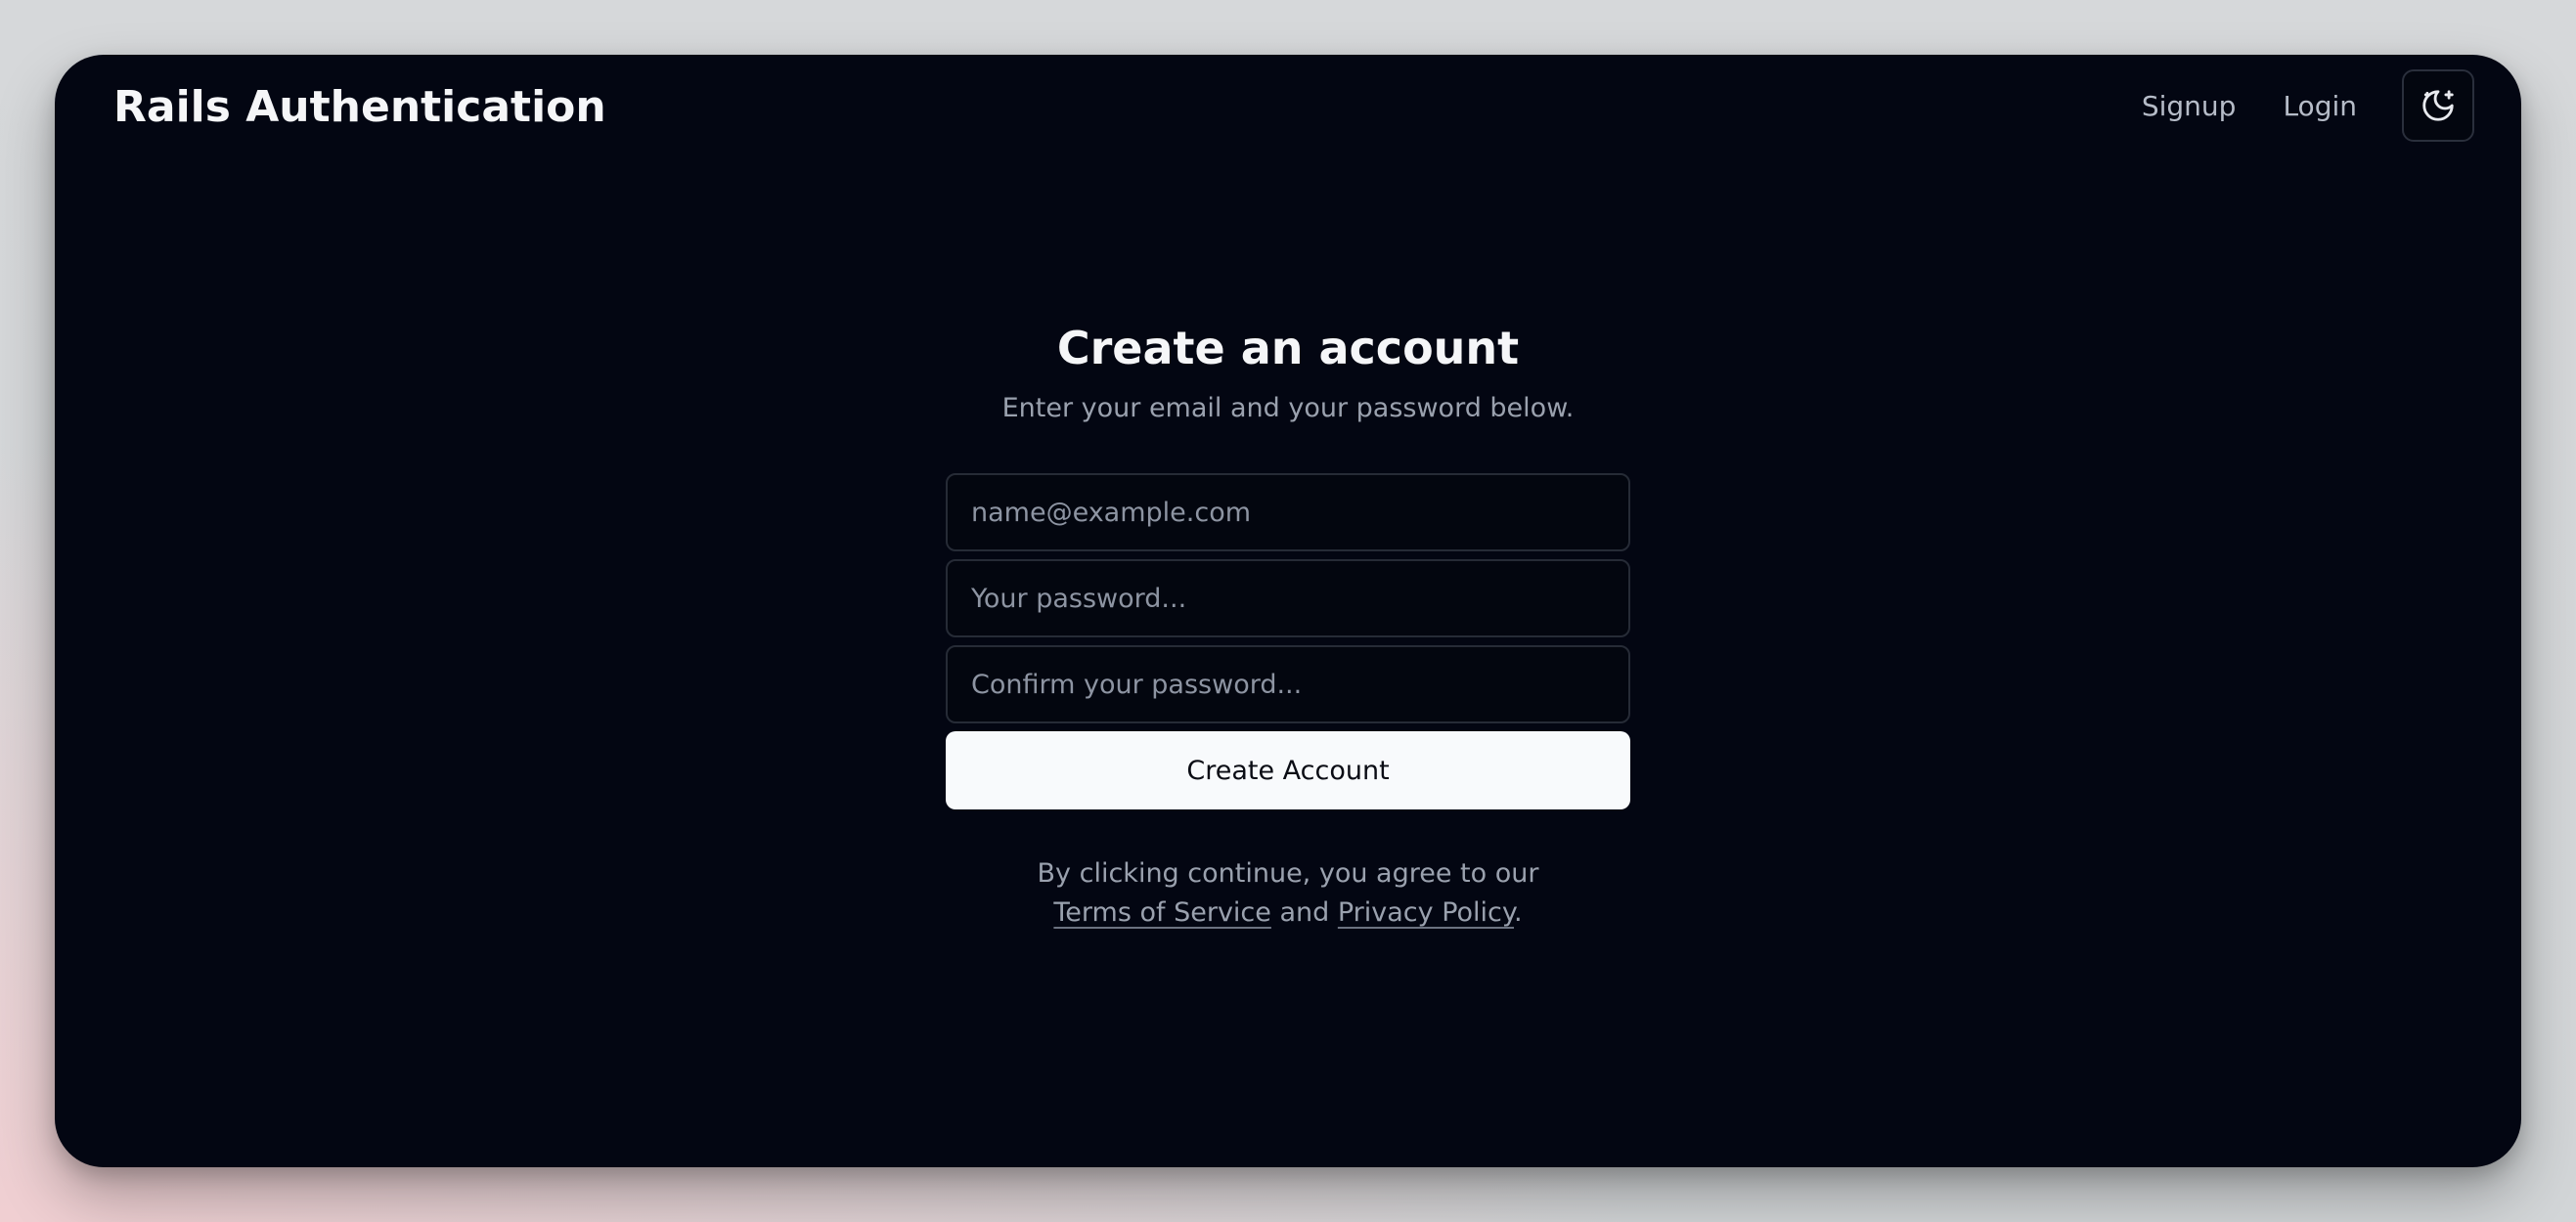 Image resolution: width=2576 pixels, height=1222 pixels. Describe the element at coordinates (1288, 512) in the screenshot. I see `email-field` at that location.